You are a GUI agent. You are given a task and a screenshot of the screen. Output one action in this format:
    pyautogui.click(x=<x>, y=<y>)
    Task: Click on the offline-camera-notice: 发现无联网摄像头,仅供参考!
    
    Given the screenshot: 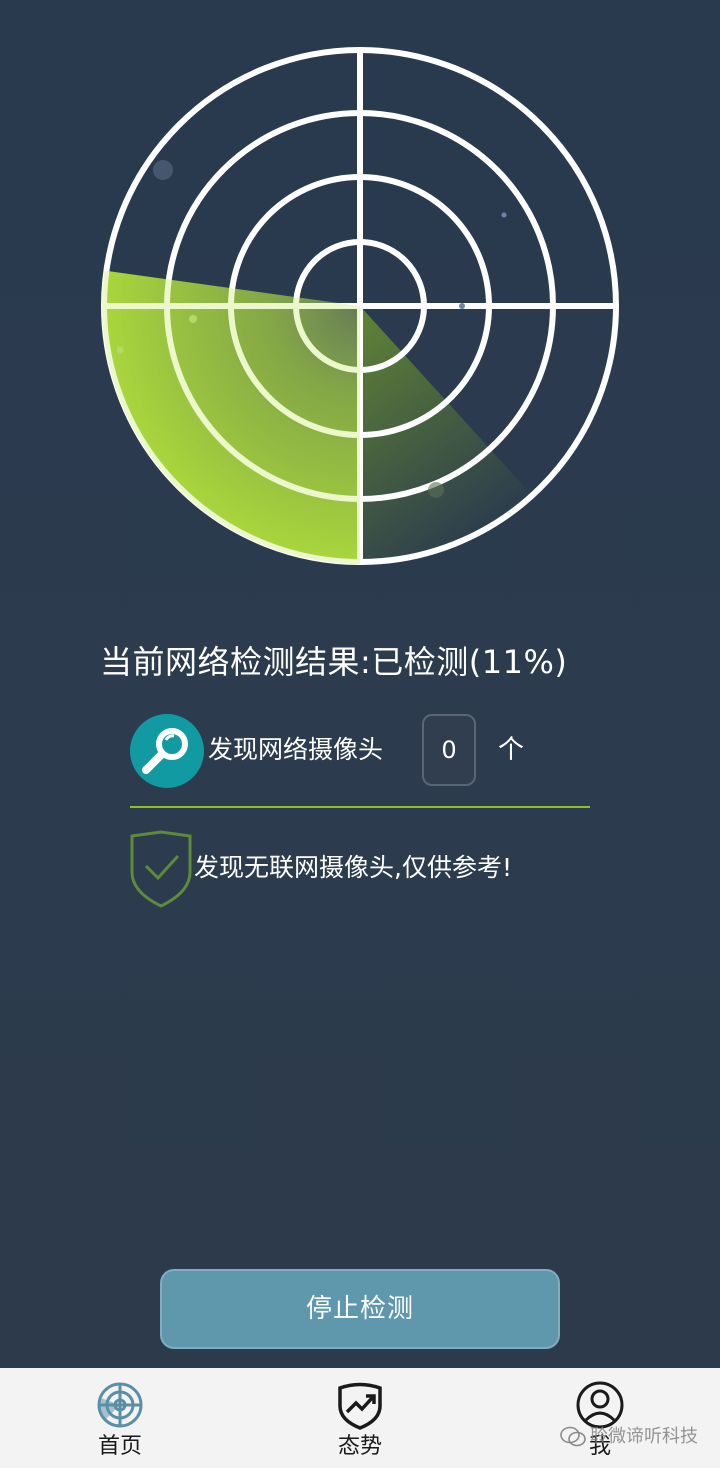 What is the action you would take?
    pyautogui.click(x=368, y=868)
    